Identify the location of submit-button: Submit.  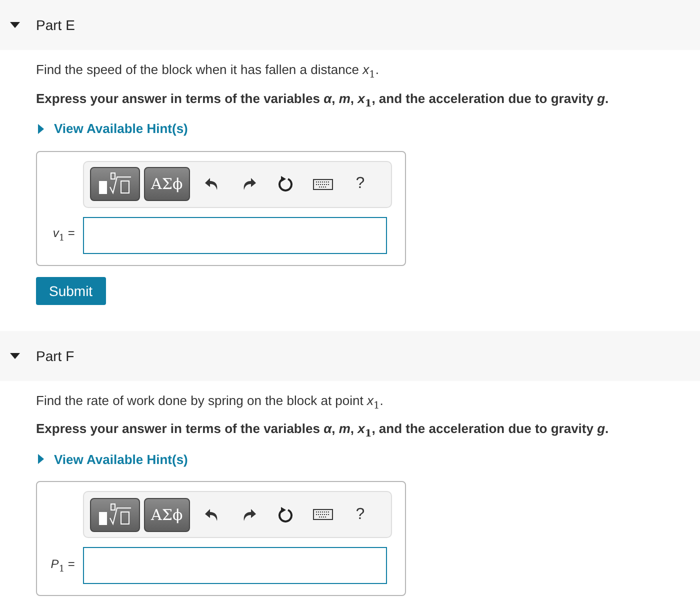
(71, 290).